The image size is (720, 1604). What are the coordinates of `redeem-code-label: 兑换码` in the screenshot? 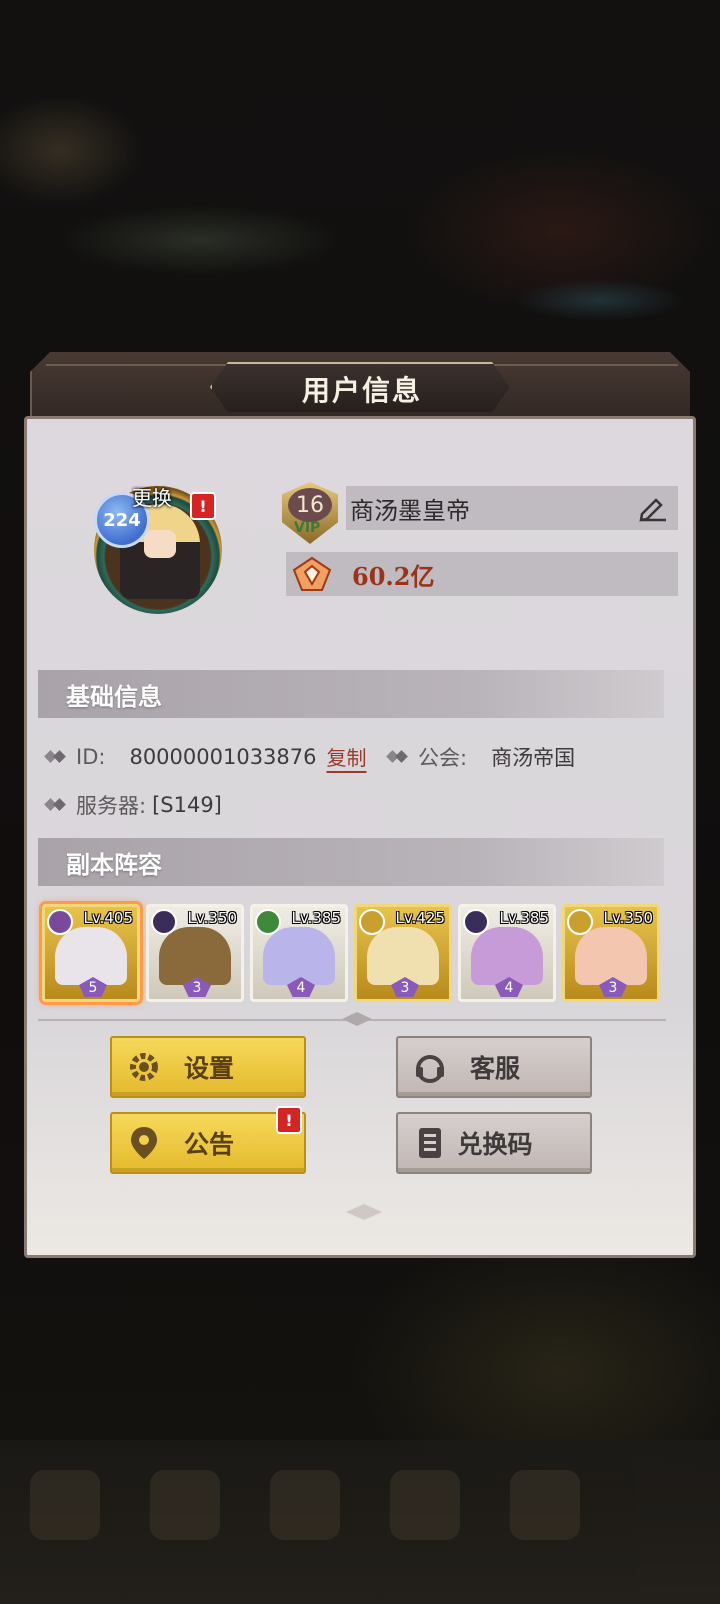 It's located at (495, 1144).